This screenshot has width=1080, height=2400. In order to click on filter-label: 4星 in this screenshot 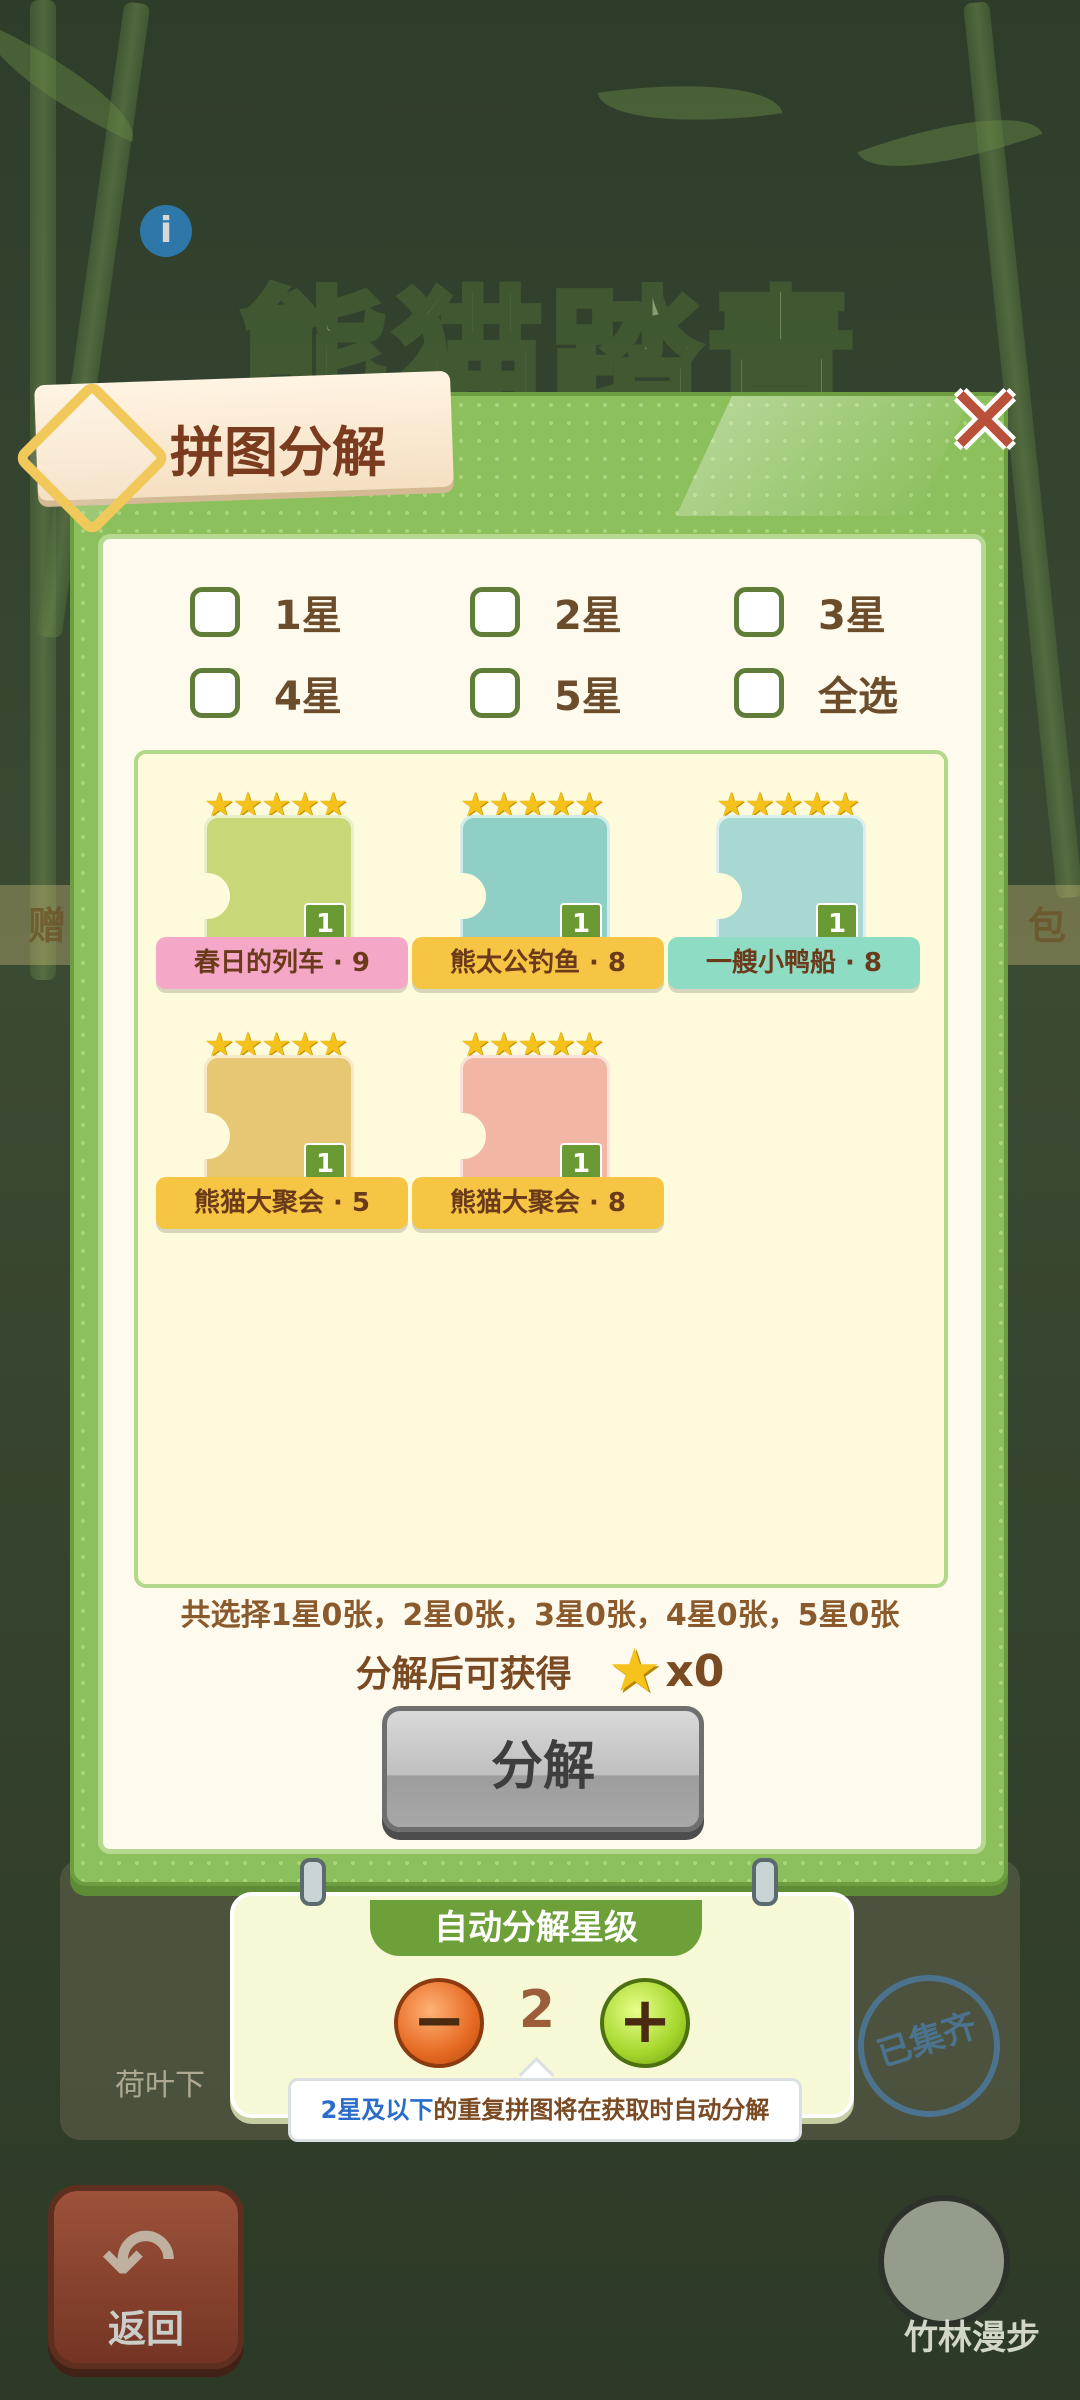, I will do `click(308, 697)`.